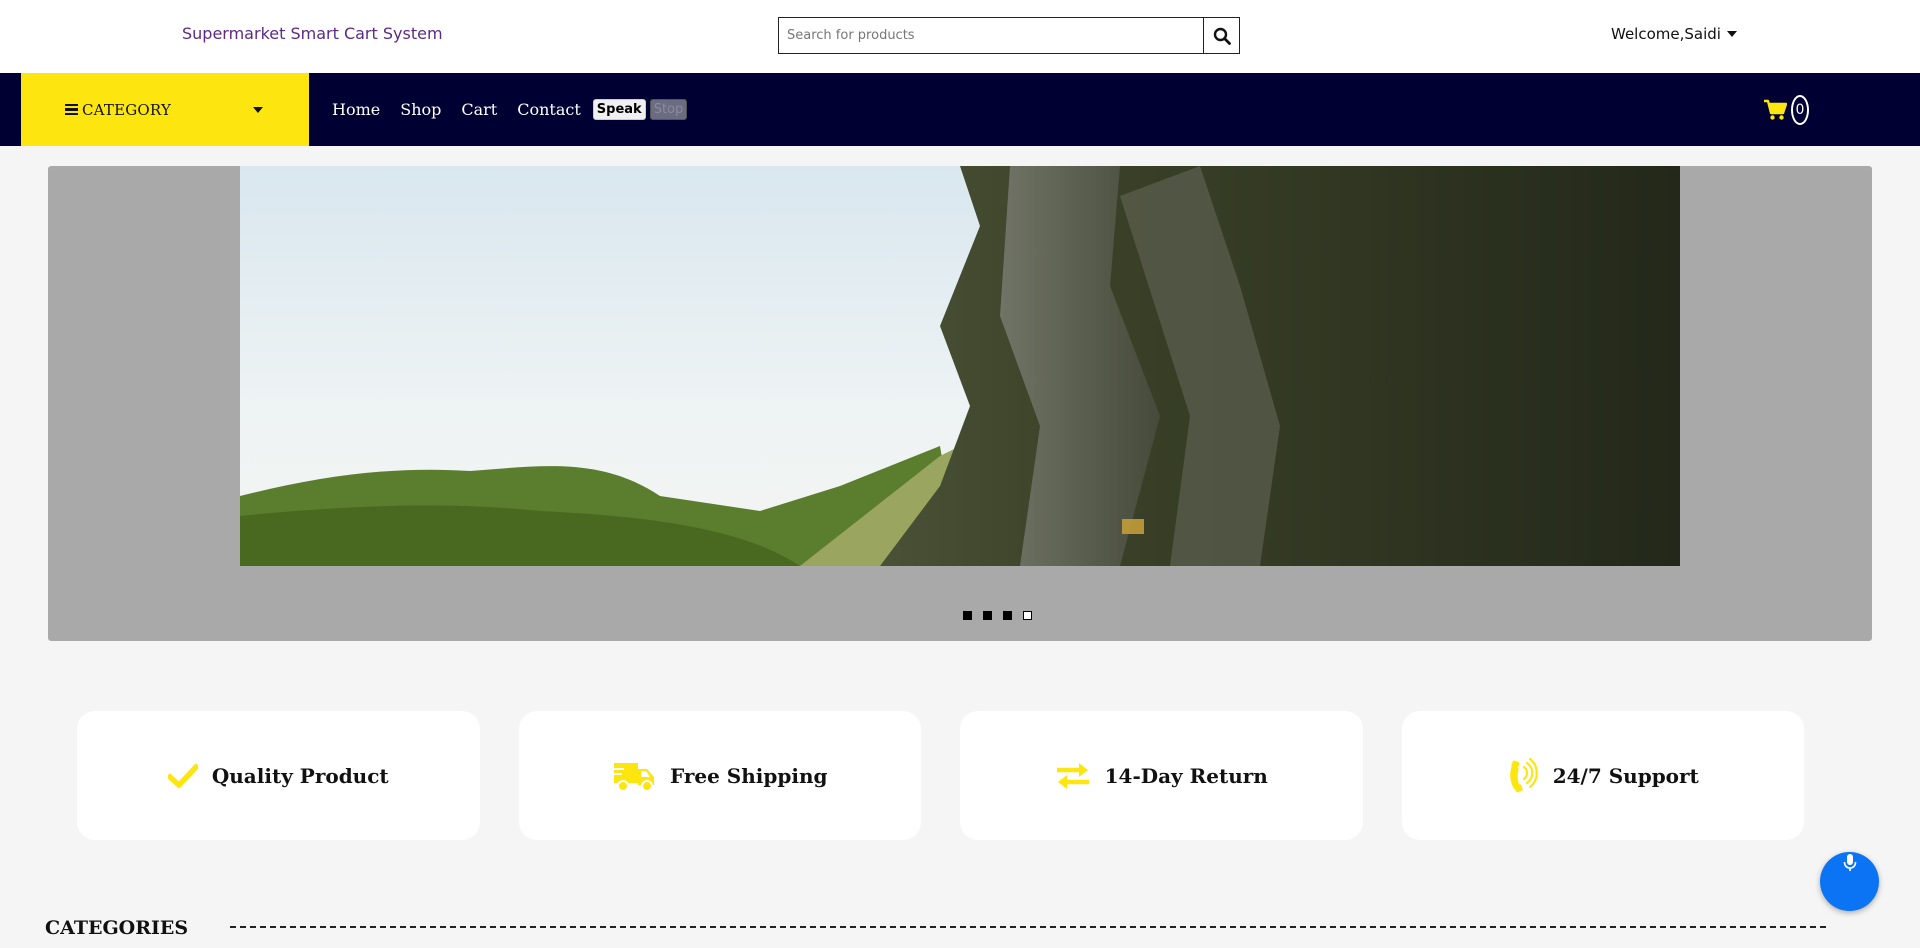 The height and width of the screenshot is (948, 1920). Describe the element at coordinates (1028, 927) in the screenshot. I see `section-divider` at that location.